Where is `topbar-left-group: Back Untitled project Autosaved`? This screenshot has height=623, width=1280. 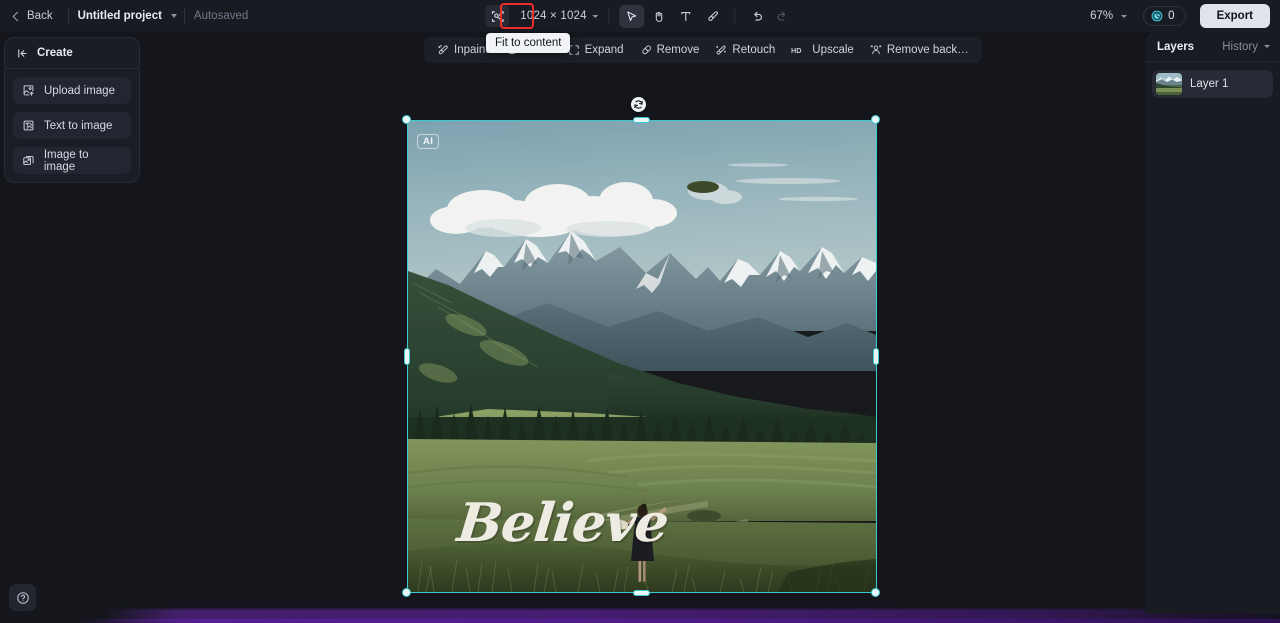 topbar-left-group: Back Untitled project Autosaved is located at coordinates (124, 16).